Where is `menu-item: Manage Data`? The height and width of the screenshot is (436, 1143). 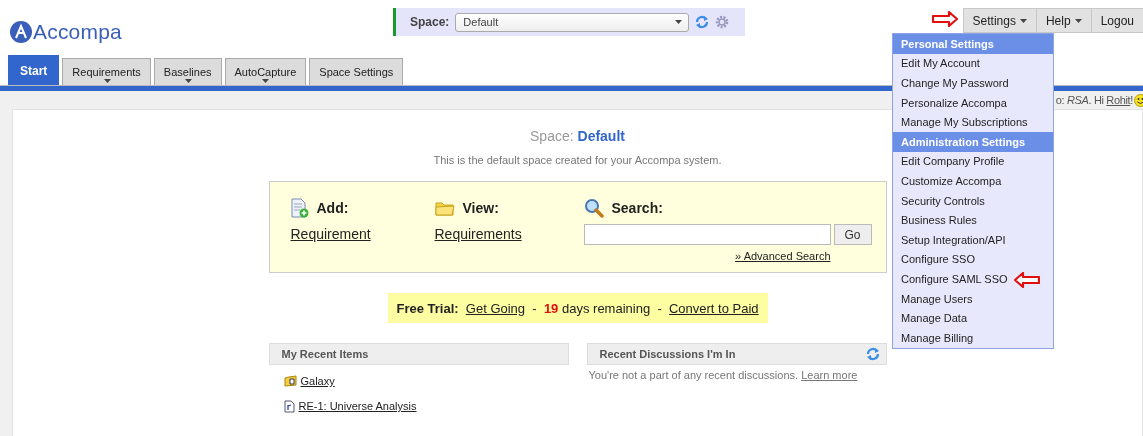
menu-item: Manage Data is located at coordinates (973, 318).